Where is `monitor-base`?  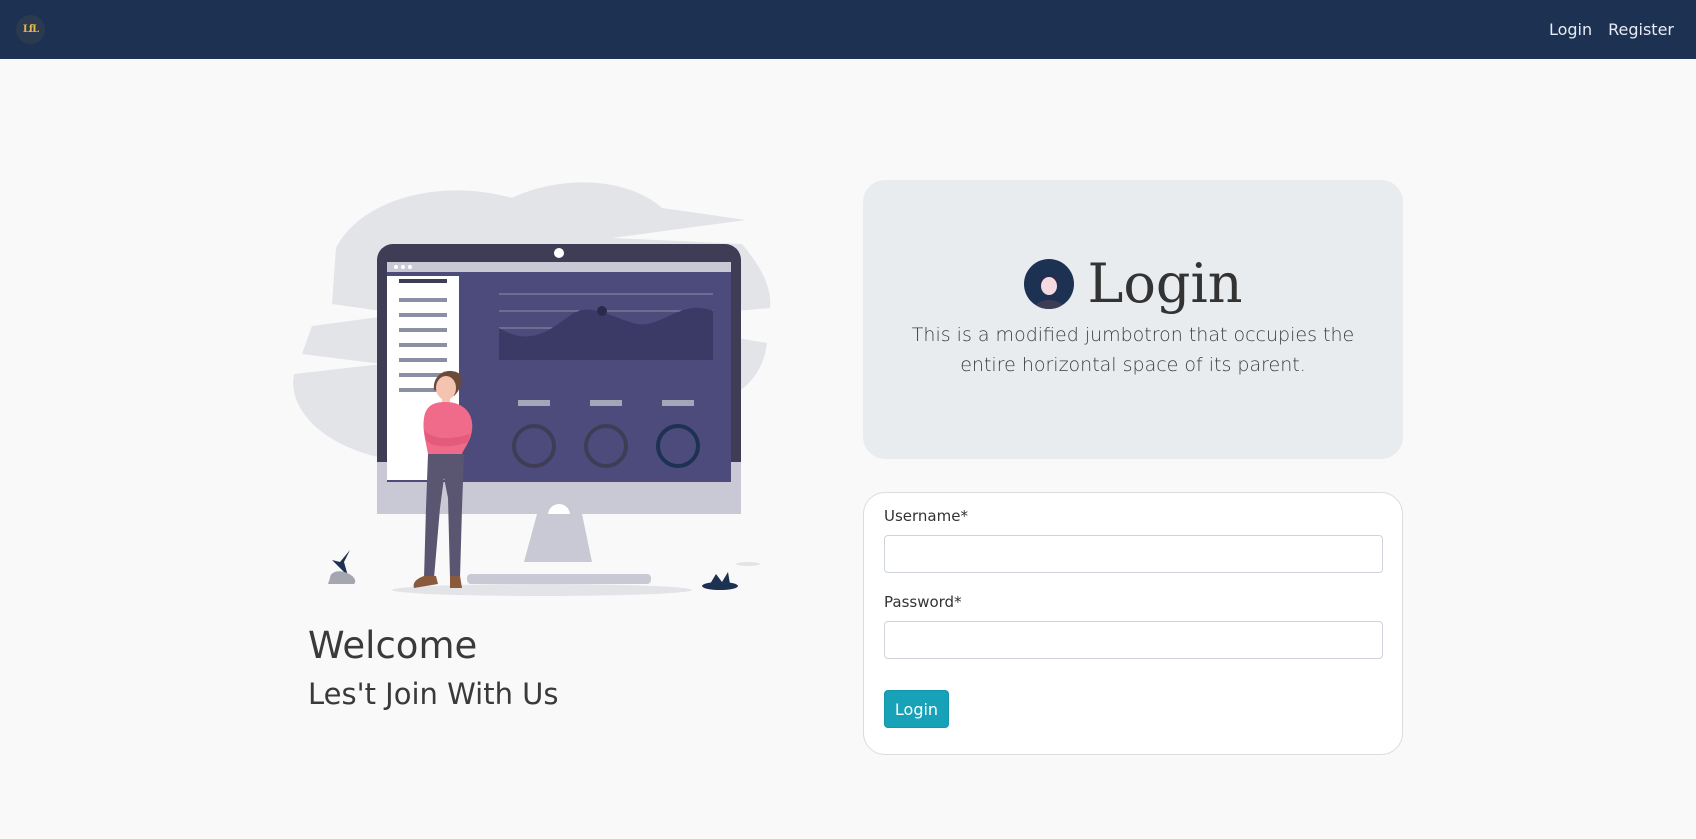
monitor-base is located at coordinates (559, 579).